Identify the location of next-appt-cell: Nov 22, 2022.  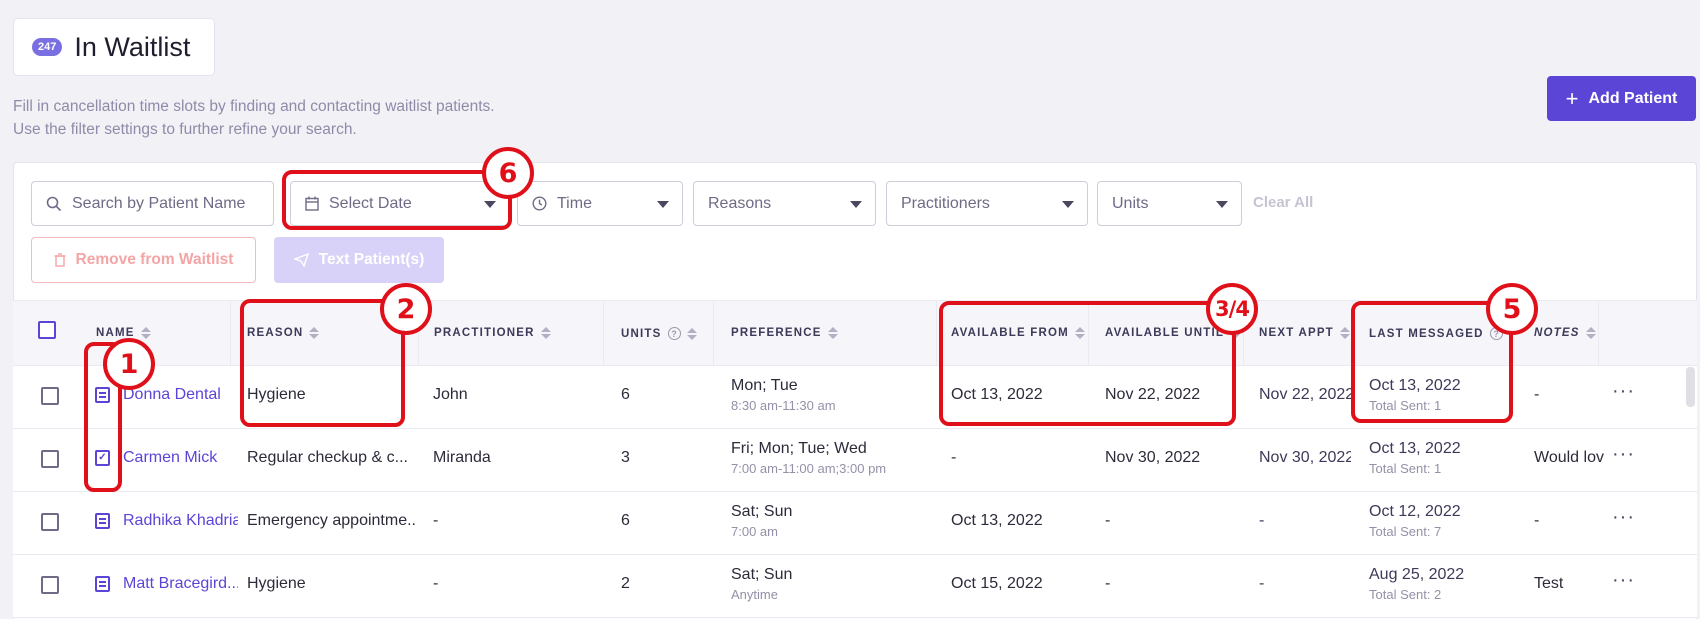
(1305, 394).